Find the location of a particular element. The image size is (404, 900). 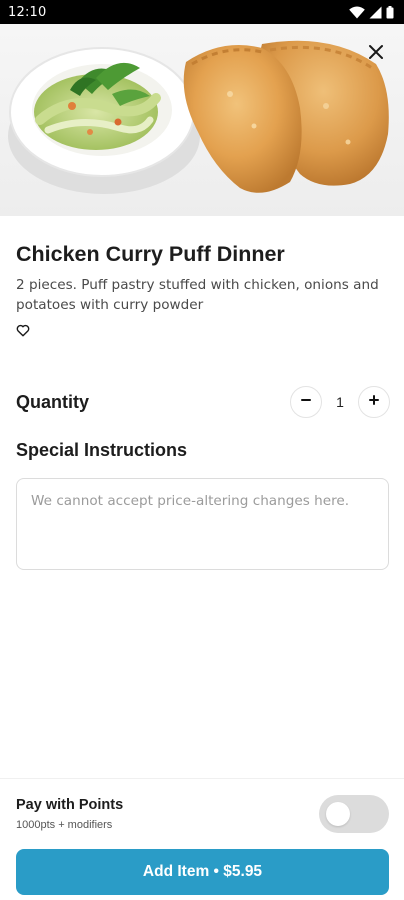

decrement-button is located at coordinates (306, 402).